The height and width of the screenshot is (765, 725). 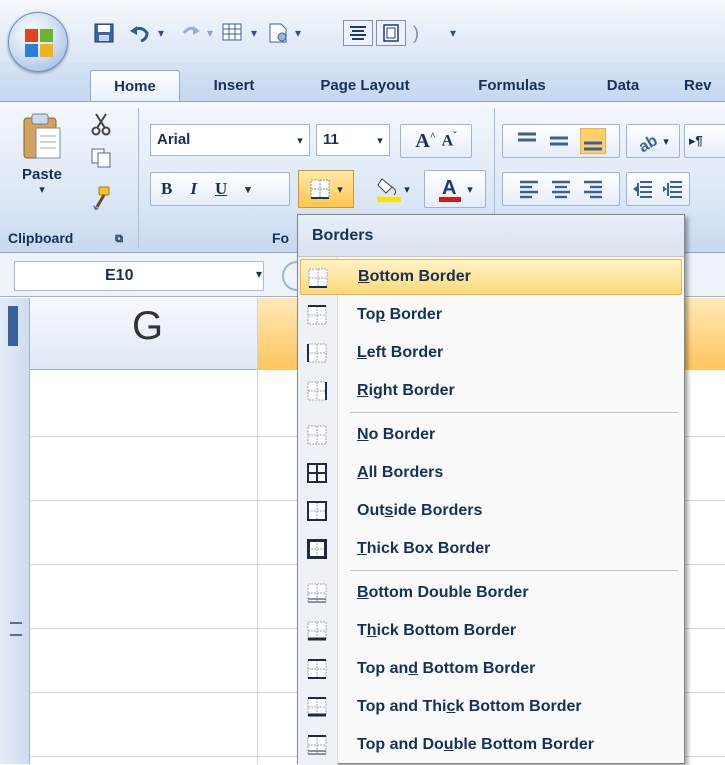 I want to click on bottom-border-icon, so click(x=318, y=278).